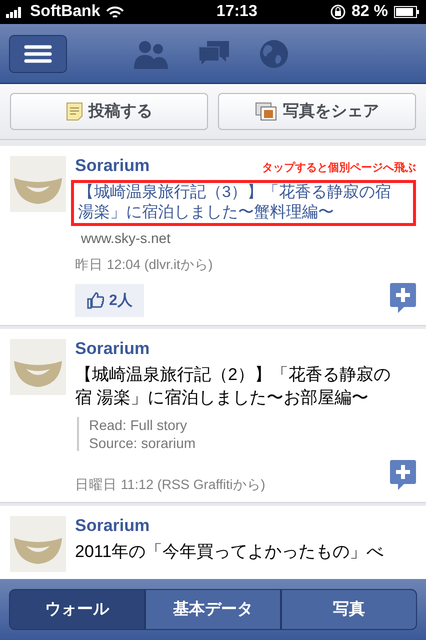 This screenshot has height=640, width=426. What do you see at coordinates (236, 12) in the screenshot?
I see `clock-time: 17:13` at bounding box center [236, 12].